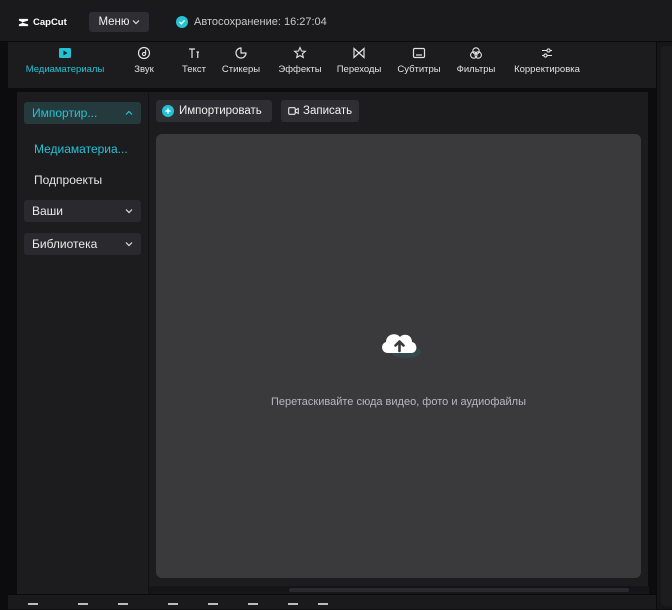 The image size is (672, 610). I want to click on tab-effects: Эффекты, so click(300, 60).